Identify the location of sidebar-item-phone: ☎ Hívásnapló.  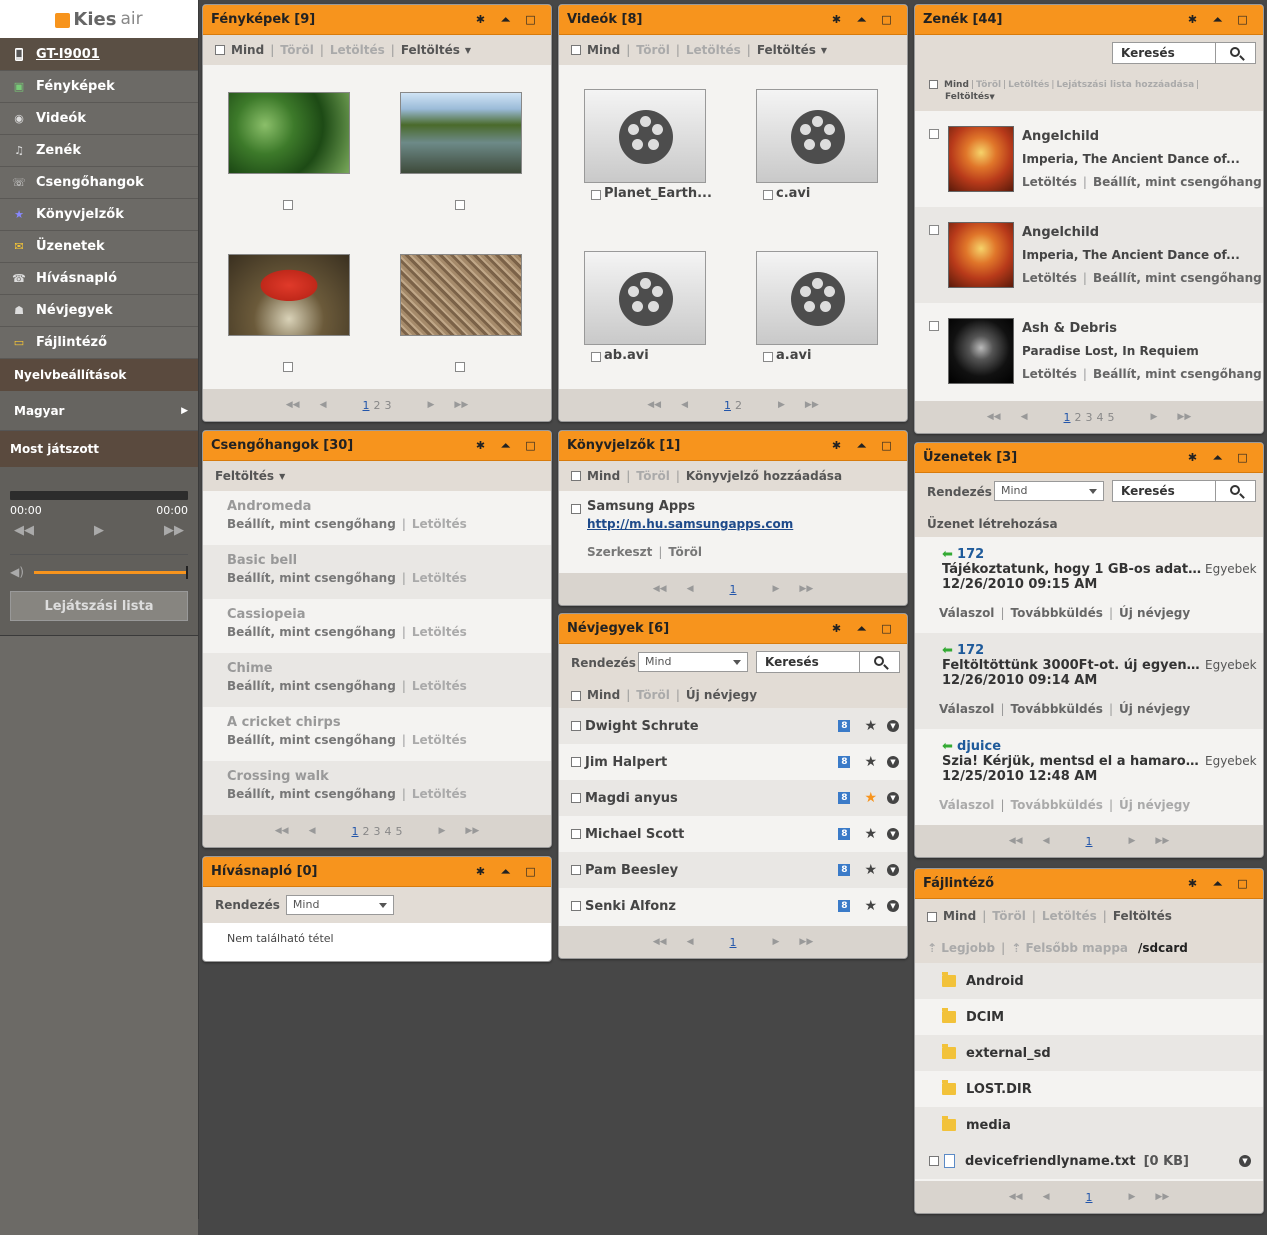
(99, 279).